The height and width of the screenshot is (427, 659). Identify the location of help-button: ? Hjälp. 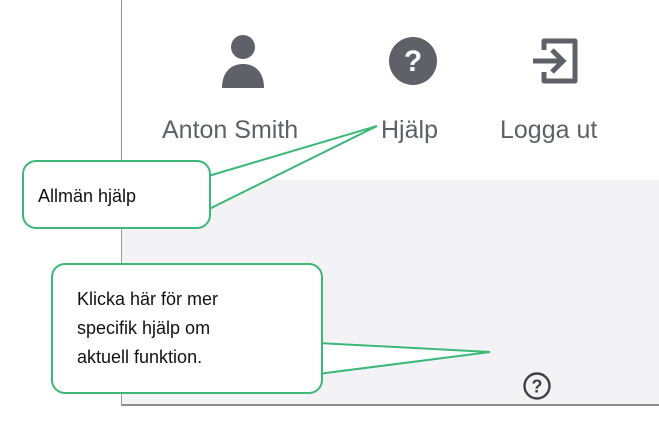
(424, 85).